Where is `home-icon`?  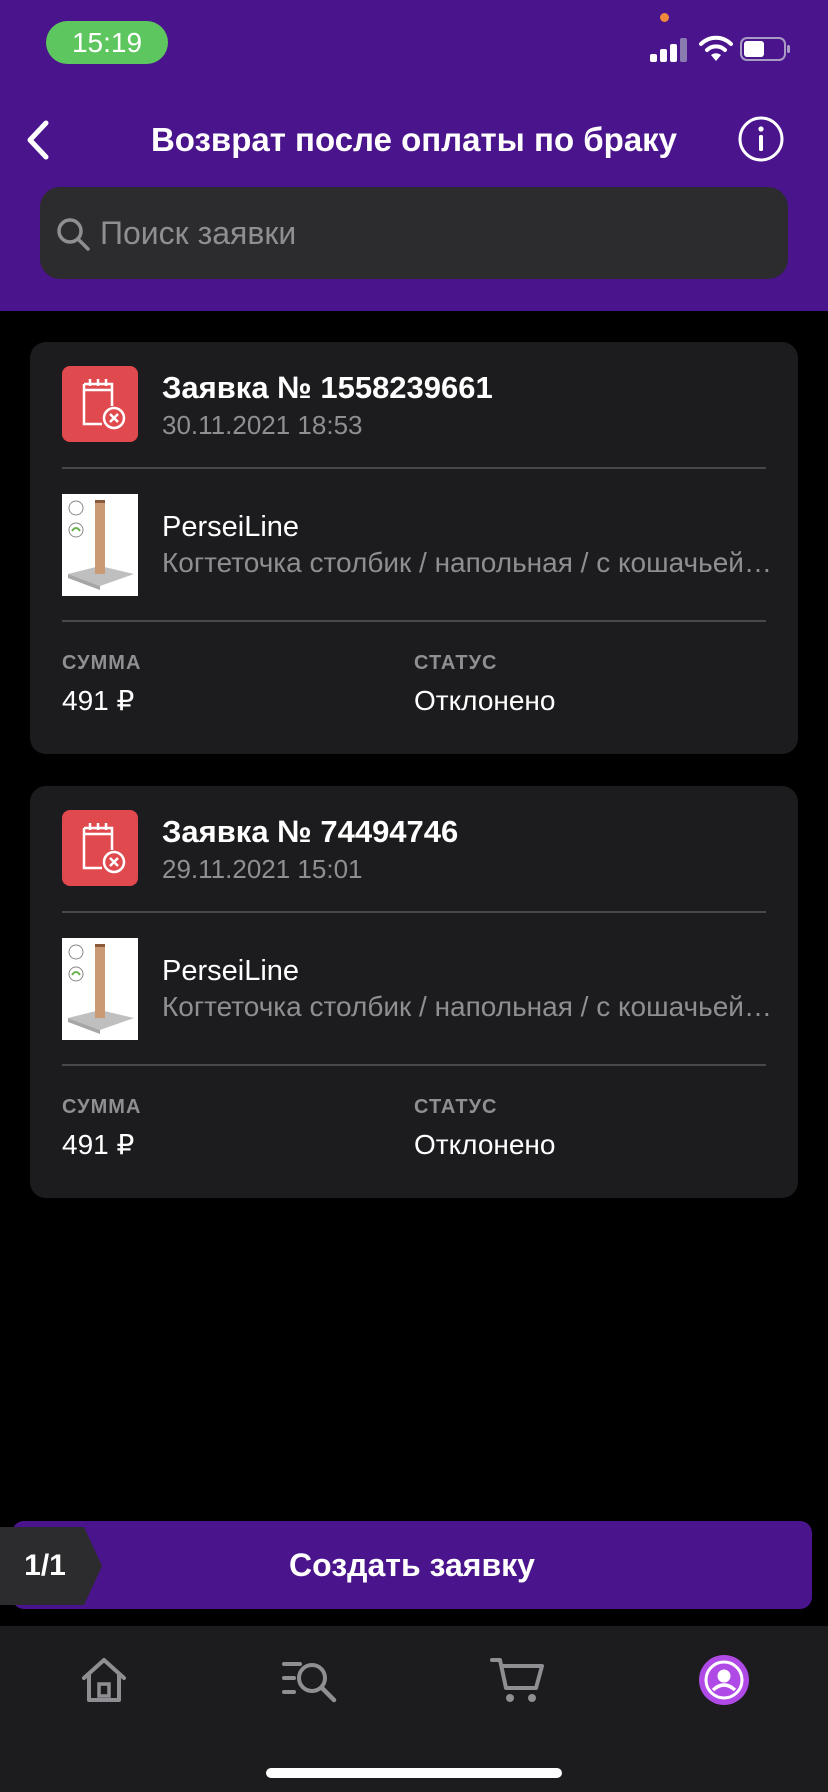
home-icon is located at coordinates (104, 1680).